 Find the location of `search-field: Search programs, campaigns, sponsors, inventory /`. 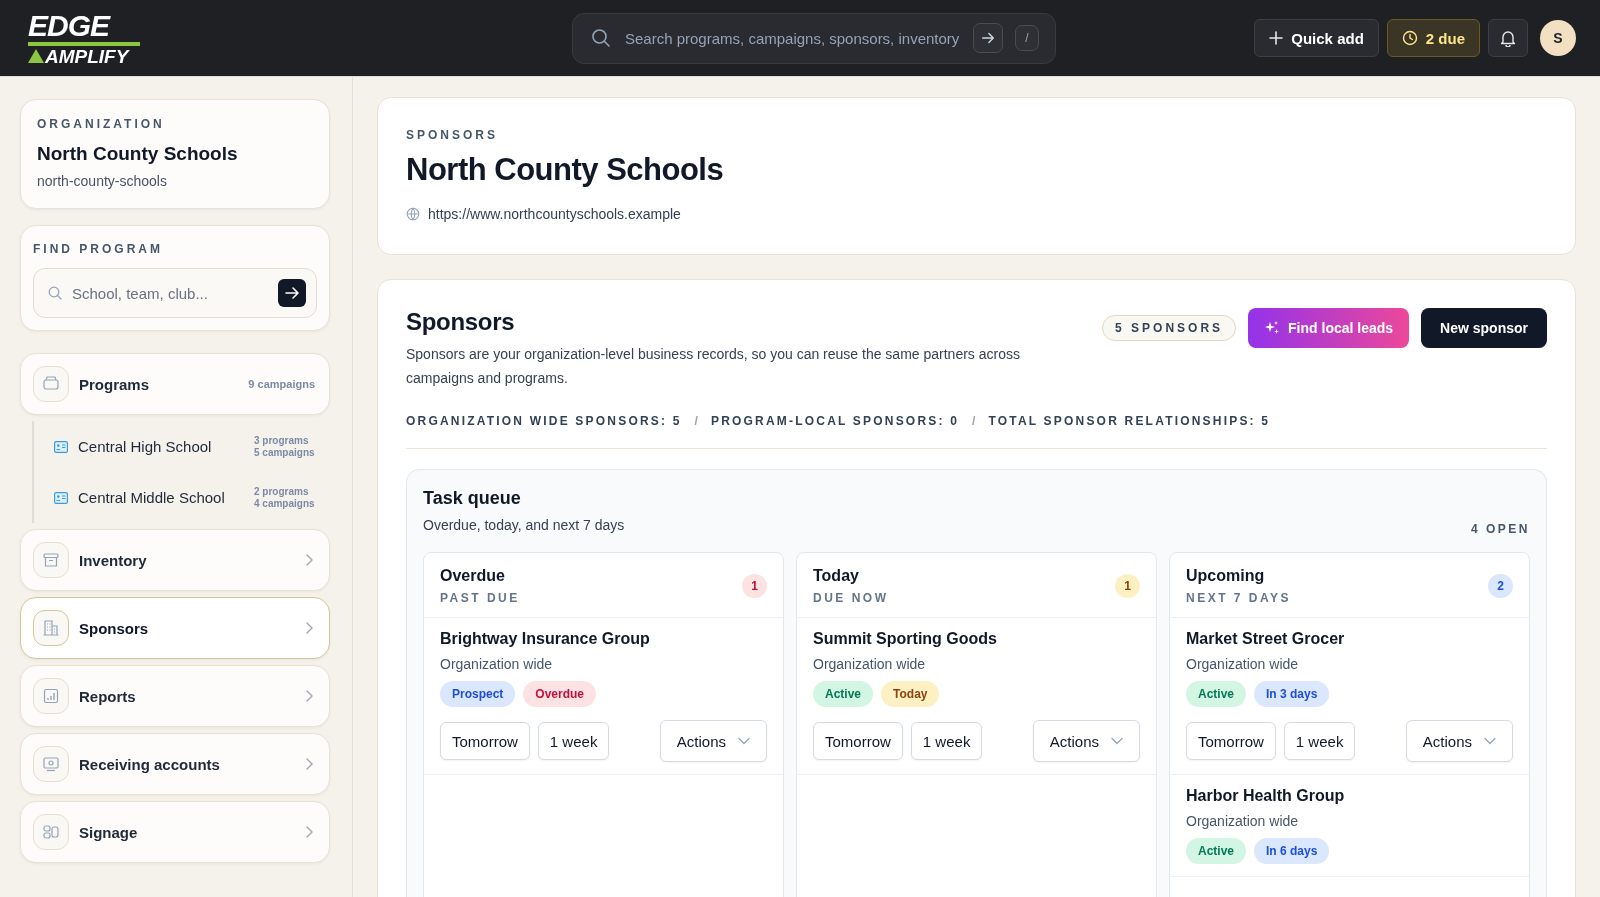

search-field: Search programs, campaigns, sponsors, inventory / is located at coordinates (814, 38).